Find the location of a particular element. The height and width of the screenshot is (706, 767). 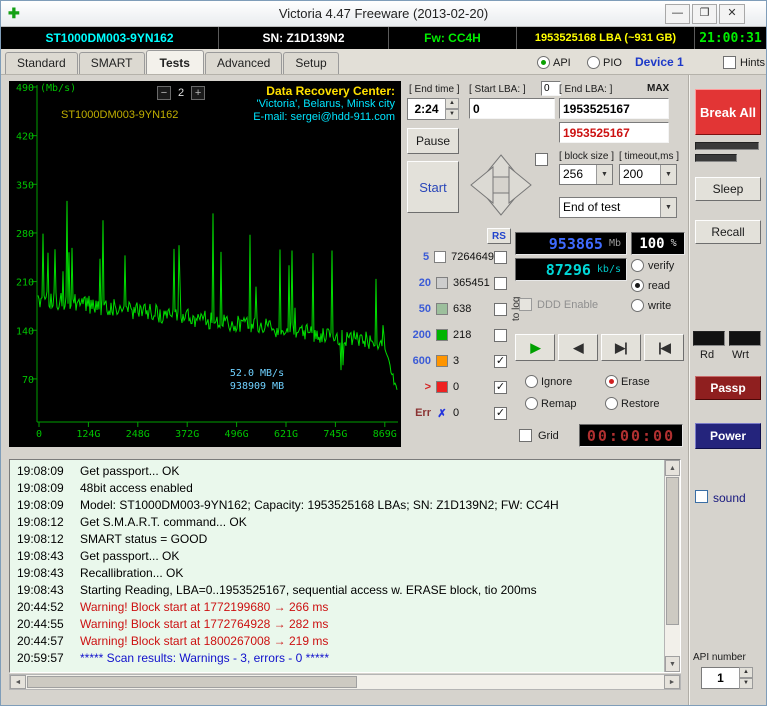

end-of-test-select: End of test ▼ is located at coordinates (618, 207).